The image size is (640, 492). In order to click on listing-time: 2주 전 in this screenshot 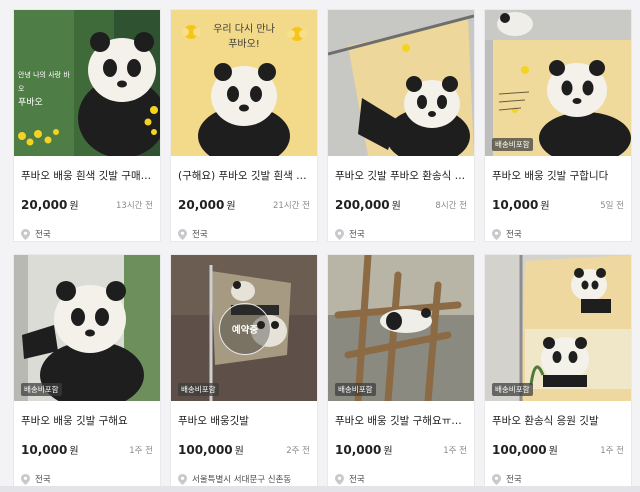, I will do `click(298, 451)`.